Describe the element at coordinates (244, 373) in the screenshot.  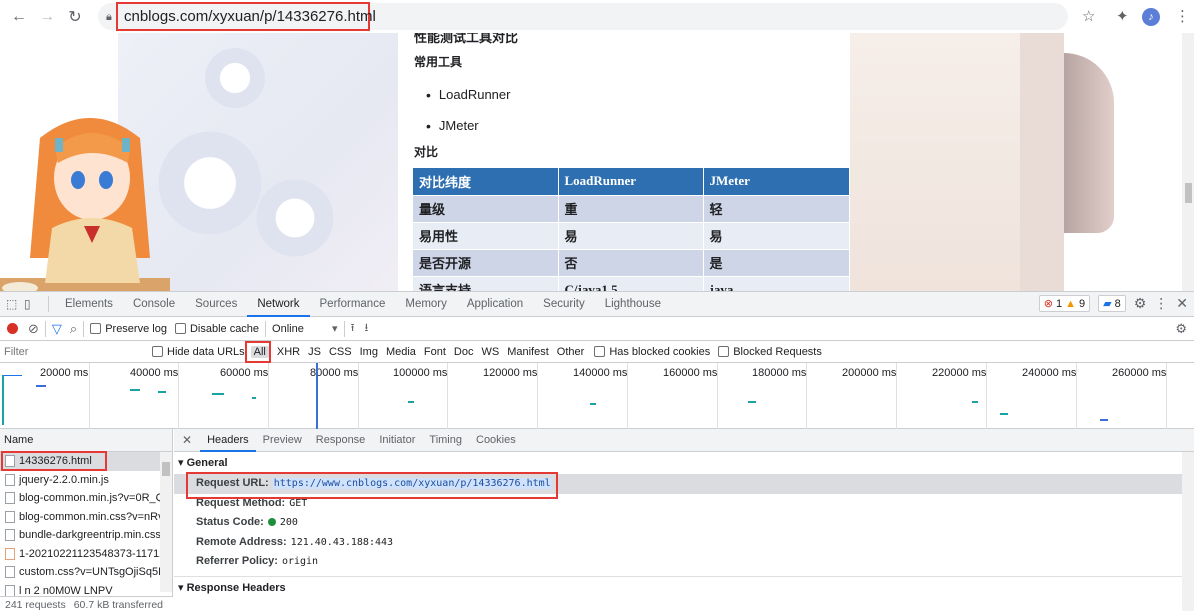
I see `timeline-tick-label: 60000 ms` at that location.